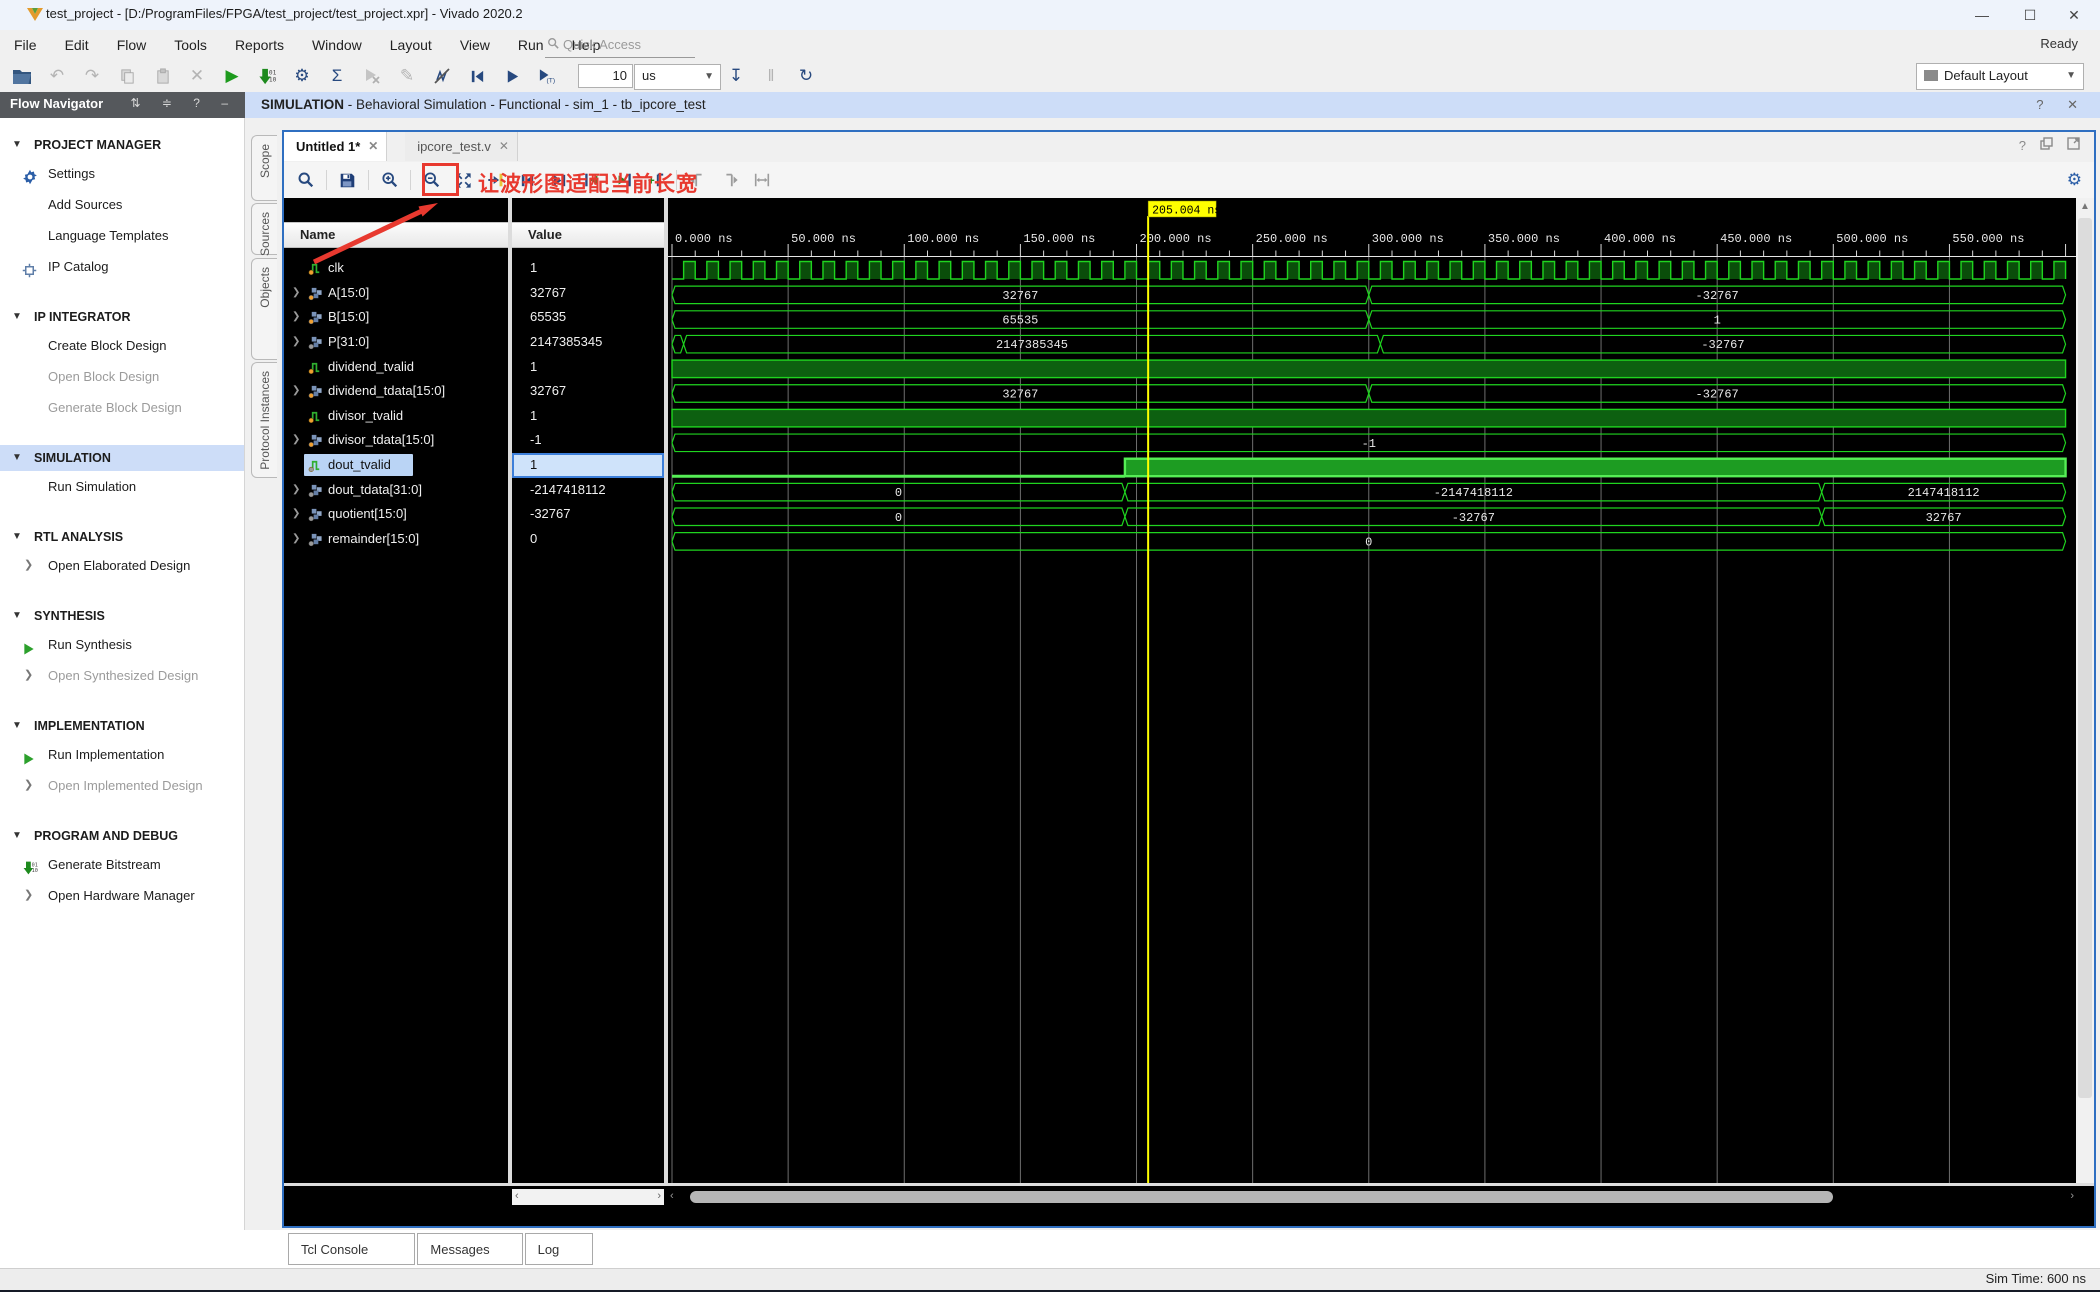 The height and width of the screenshot is (1292, 2100). What do you see at coordinates (1369, 369) in the screenshot?
I see `wave-dividend-tvalid` at bounding box center [1369, 369].